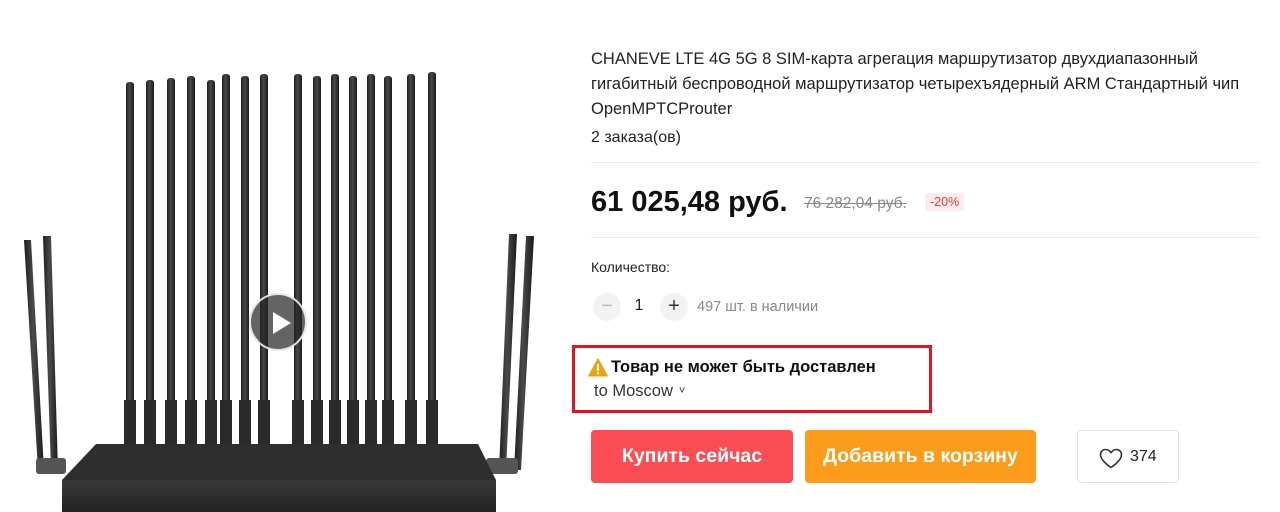 The image size is (1280, 512). I want to click on quantity-label: Количество:, so click(631, 267).